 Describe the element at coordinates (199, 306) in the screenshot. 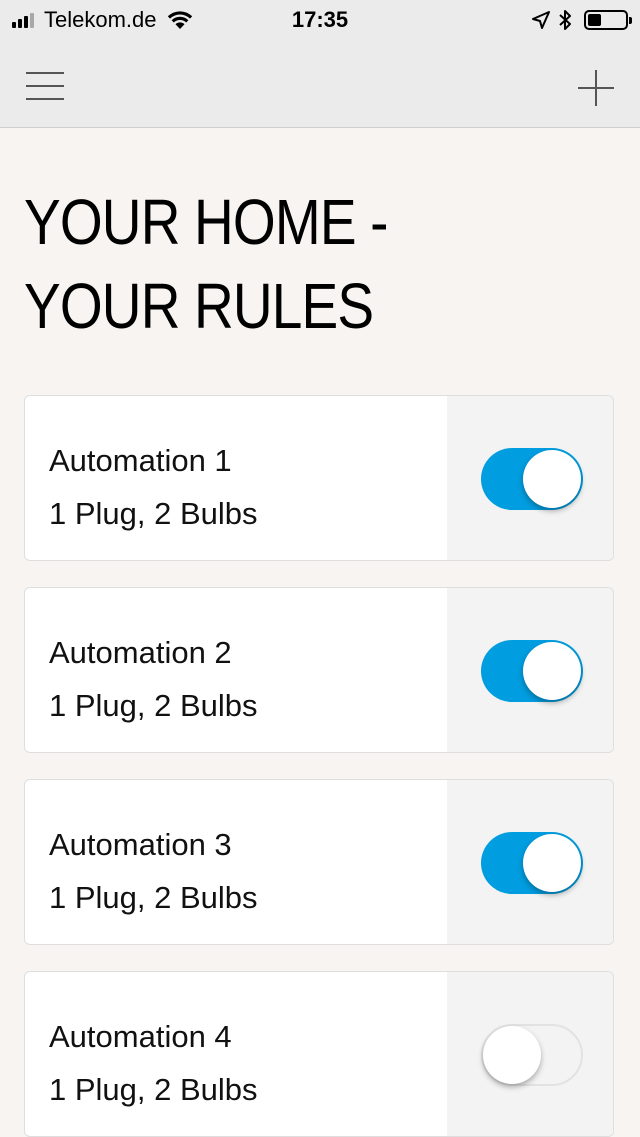

I see `page-title-line-2: YOUR RULES` at that location.